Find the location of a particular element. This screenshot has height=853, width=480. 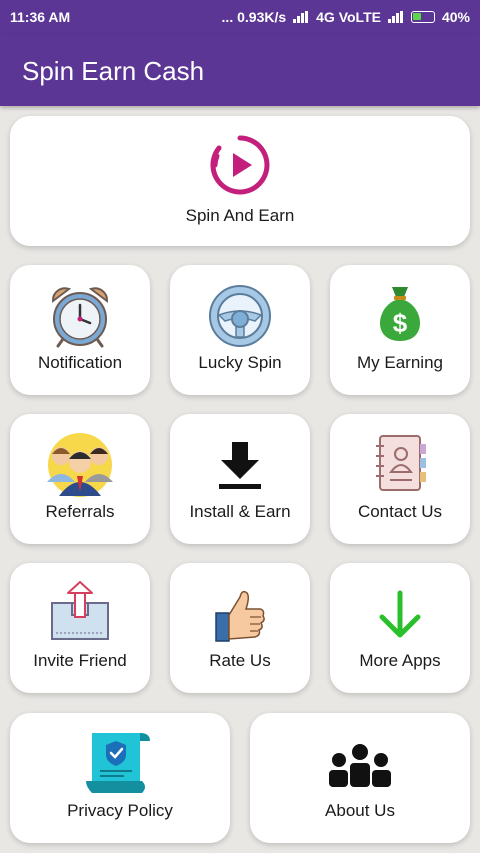

spin-and-earn-card: Spin And Earn is located at coordinates (240, 181).